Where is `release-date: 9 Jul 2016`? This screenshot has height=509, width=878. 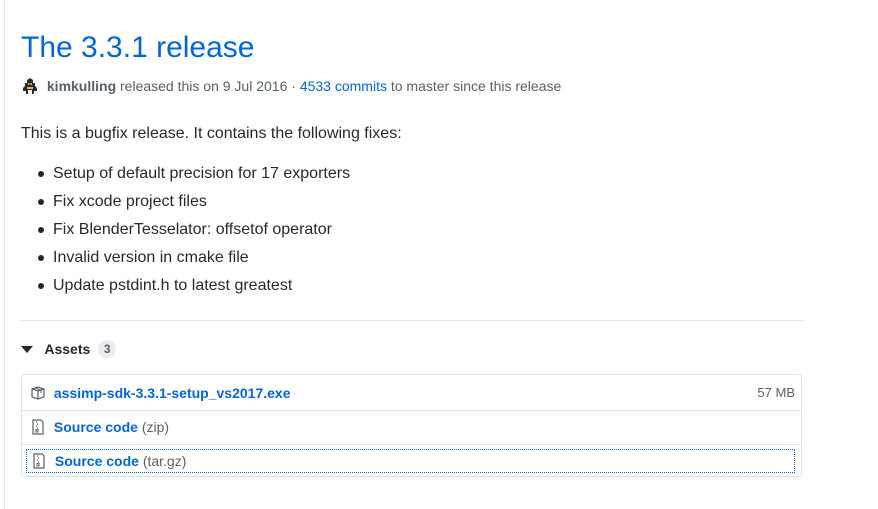 release-date: 9 Jul 2016 is located at coordinates (255, 86).